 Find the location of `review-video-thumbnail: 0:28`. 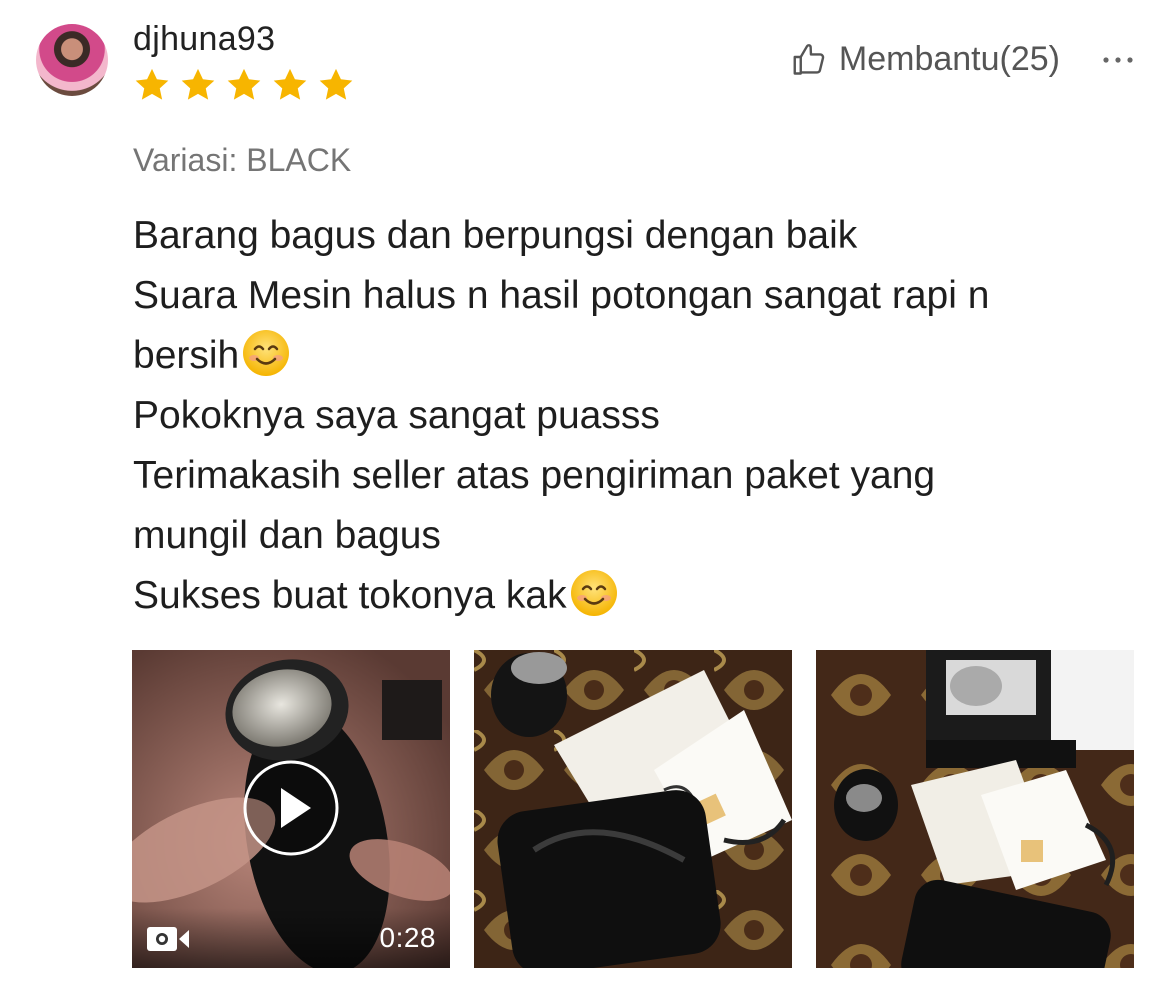

review-video-thumbnail: 0:28 is located at coordinates (291, 809).